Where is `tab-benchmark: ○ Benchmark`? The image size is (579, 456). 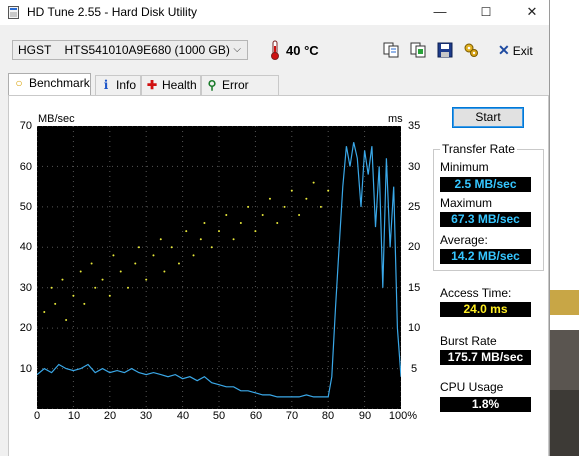
tab-benchmark: ○ Benchmark is located at coordinates (49, 84).